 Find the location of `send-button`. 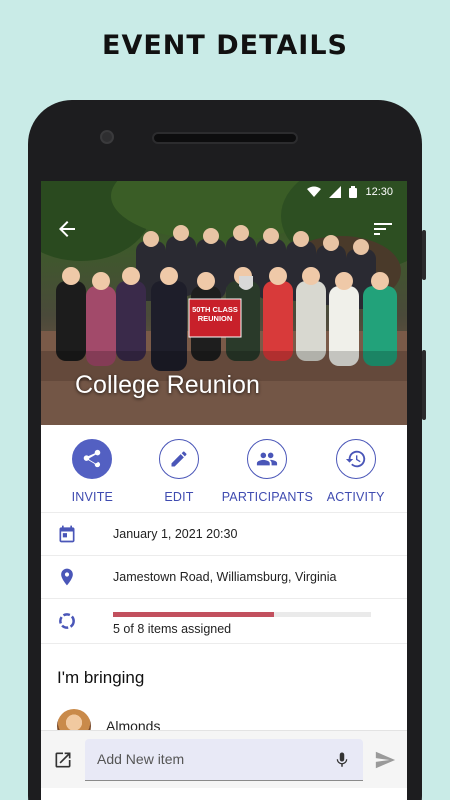

send-button is located at coordinates (385, 760).